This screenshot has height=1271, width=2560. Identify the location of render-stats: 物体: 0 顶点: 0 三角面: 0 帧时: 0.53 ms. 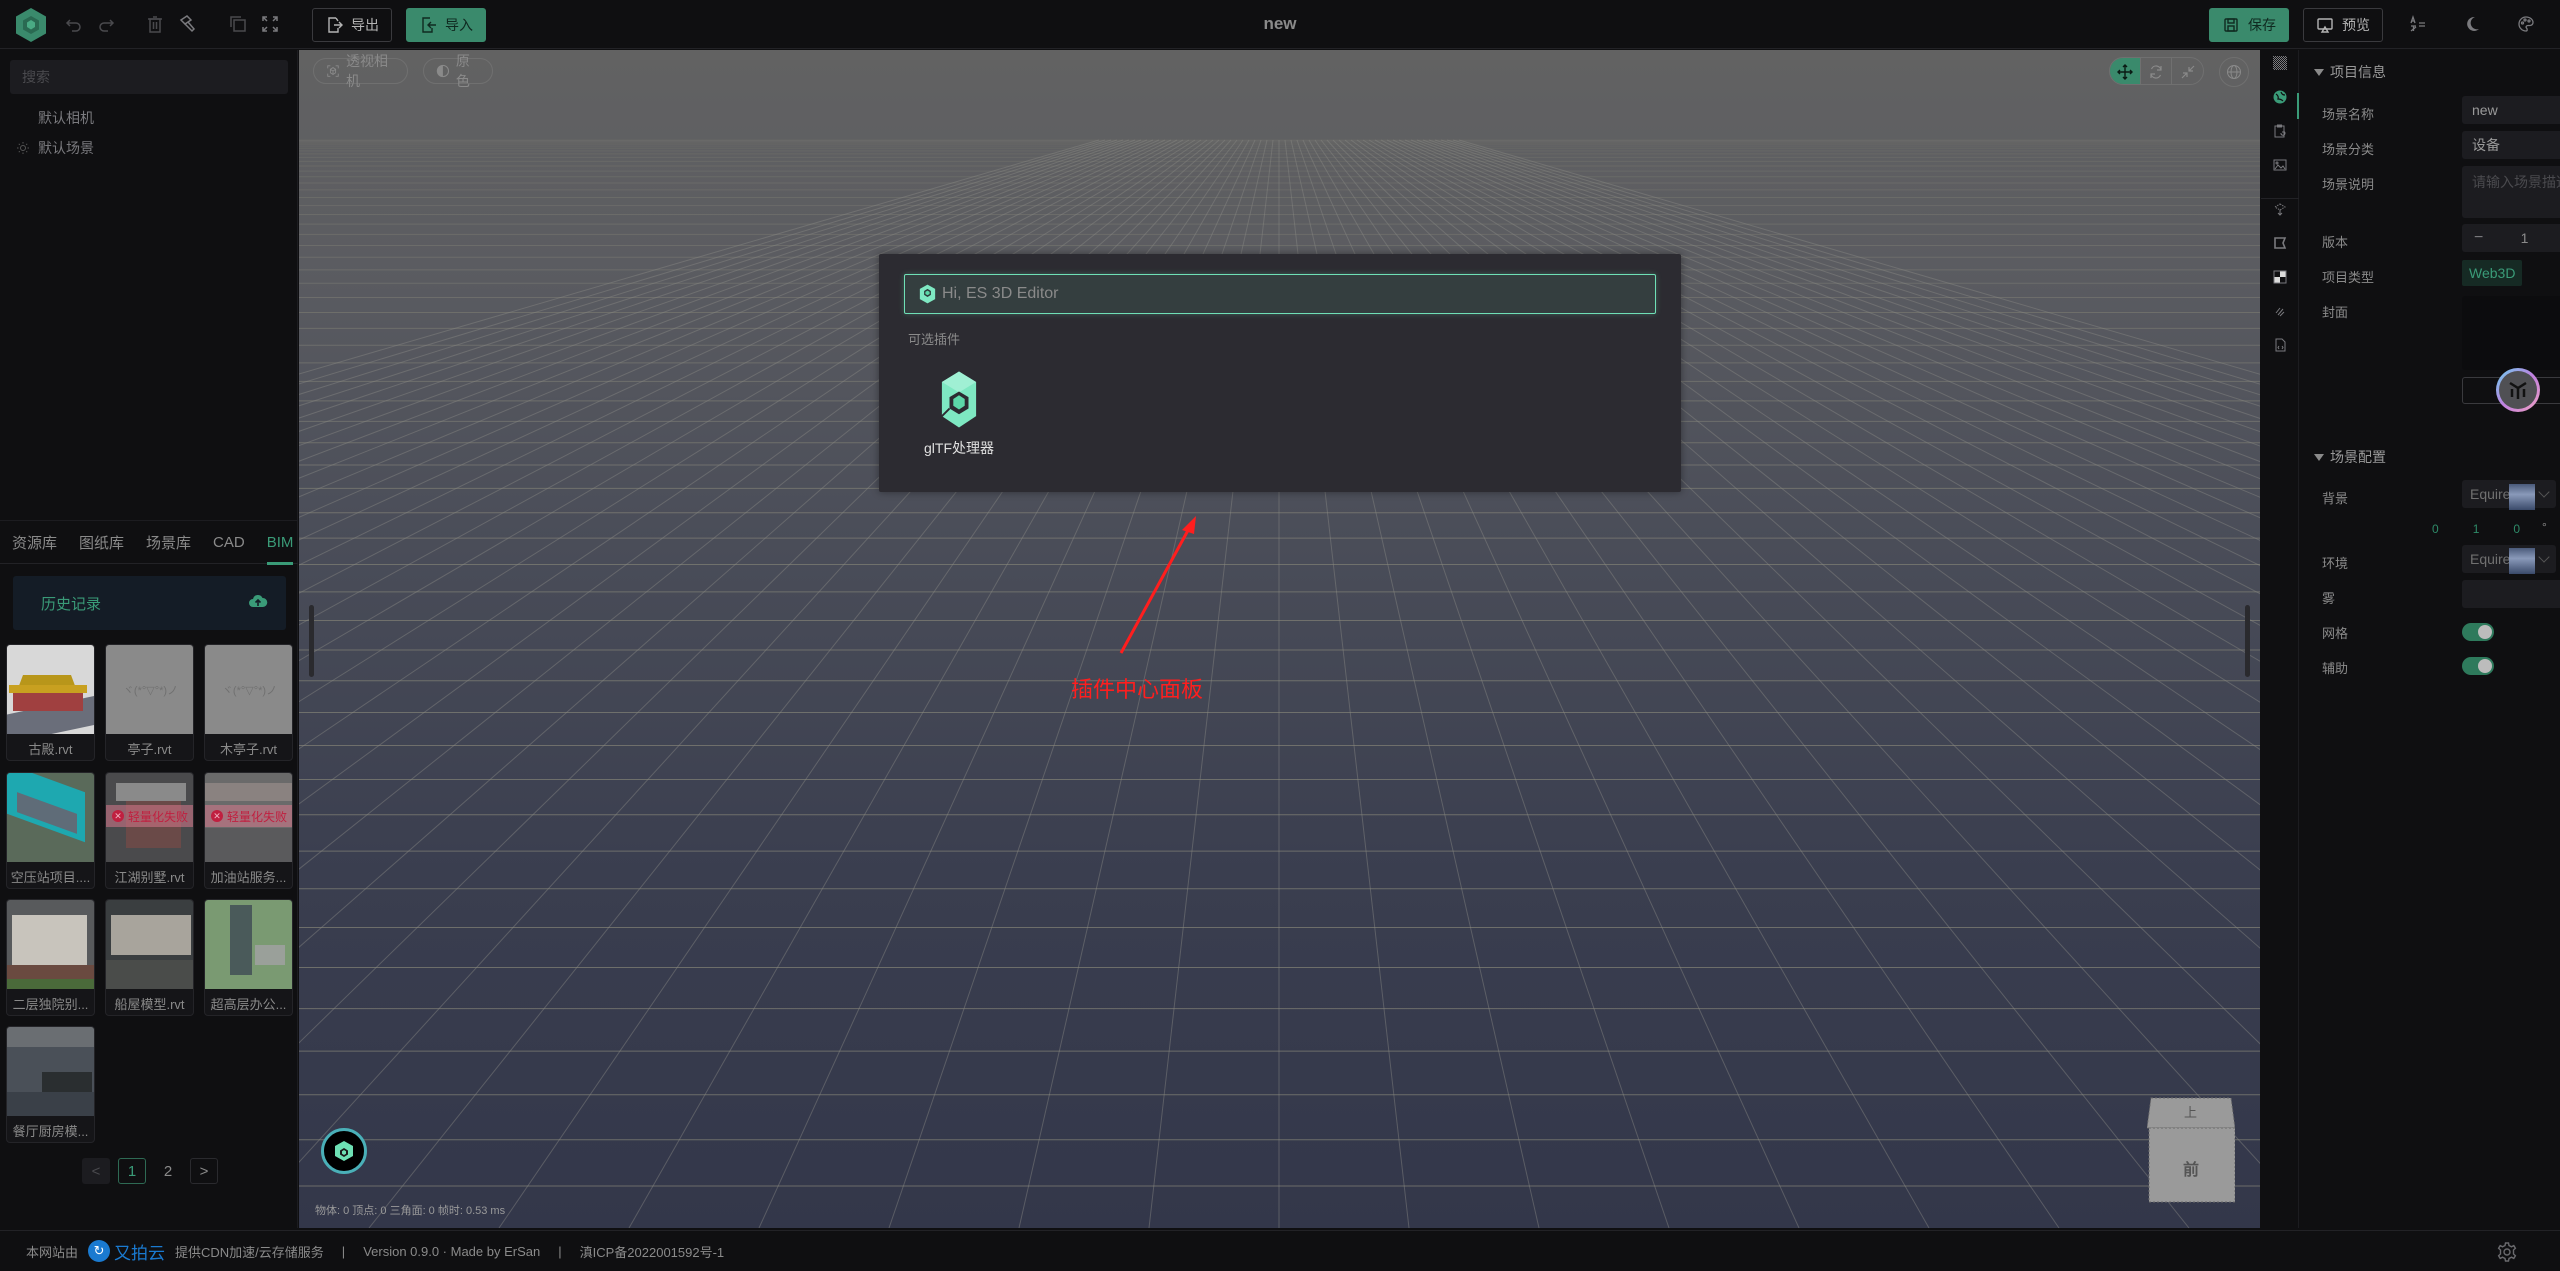
(410, 1211).